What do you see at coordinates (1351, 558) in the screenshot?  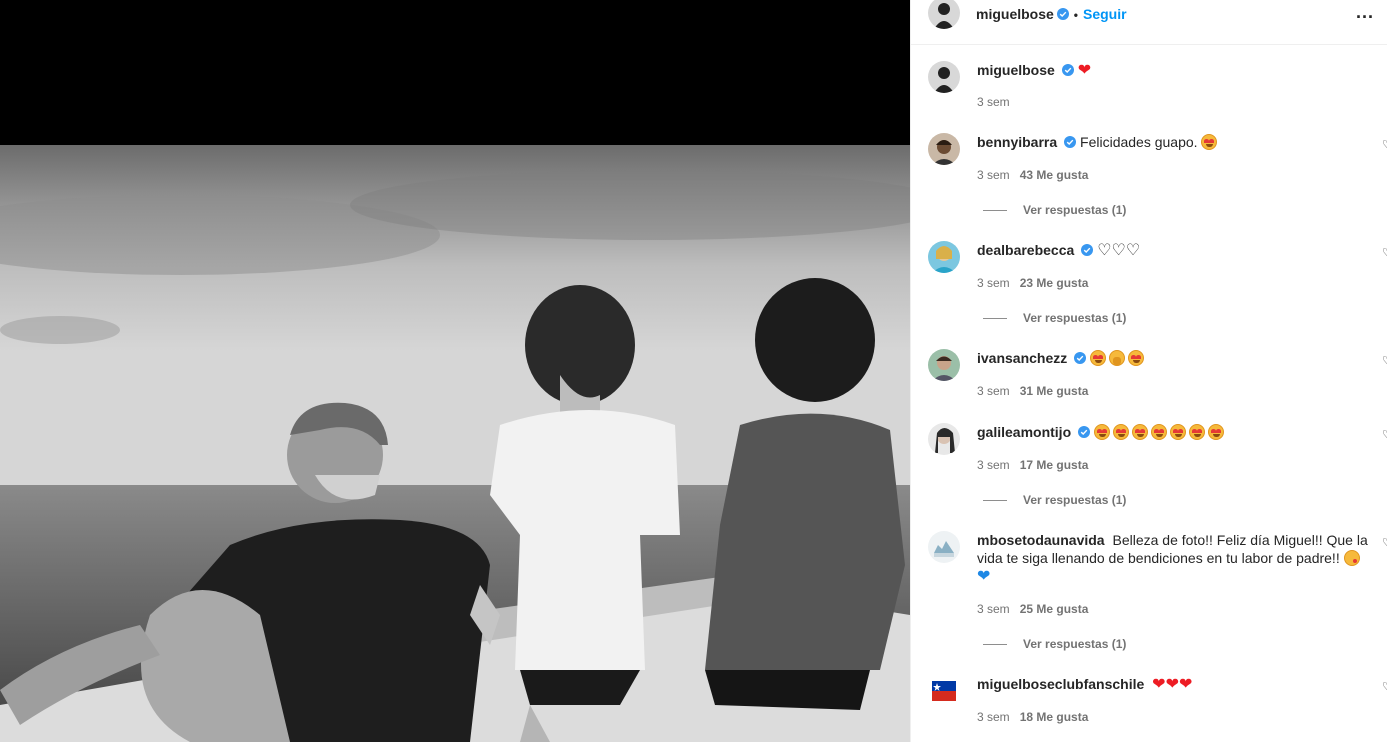 I see `kiss-emoji` at bounding box center [1351, 558].